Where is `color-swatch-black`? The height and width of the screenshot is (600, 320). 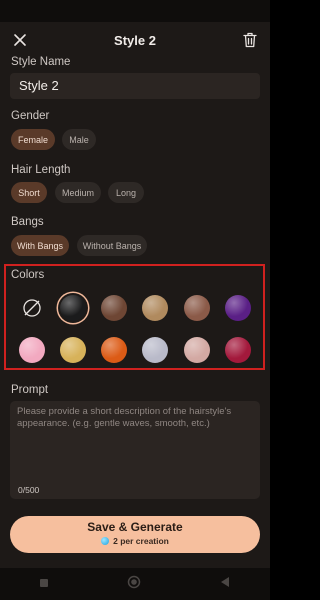
color-swatch-black is located at coordinates (73, 308).